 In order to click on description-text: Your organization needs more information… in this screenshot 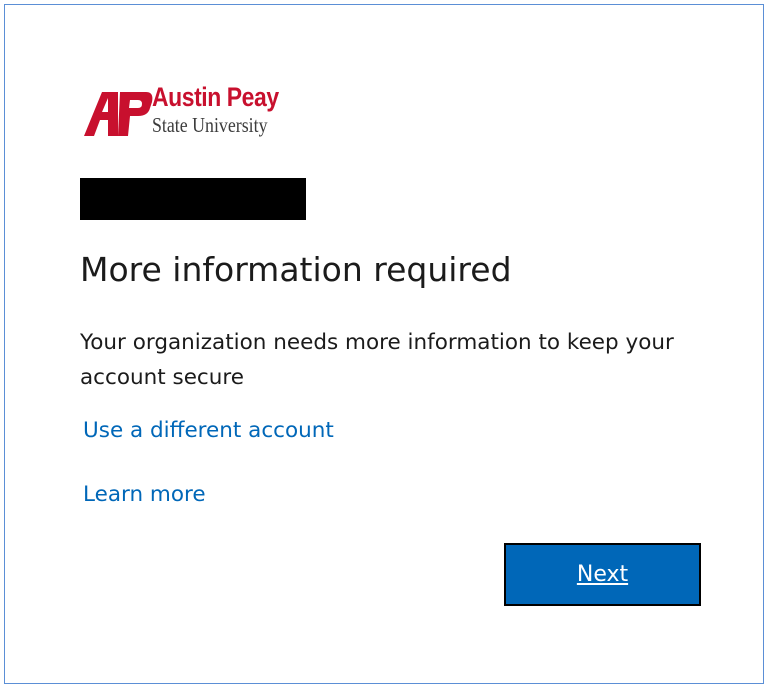, I will do `click(377, 360)`.